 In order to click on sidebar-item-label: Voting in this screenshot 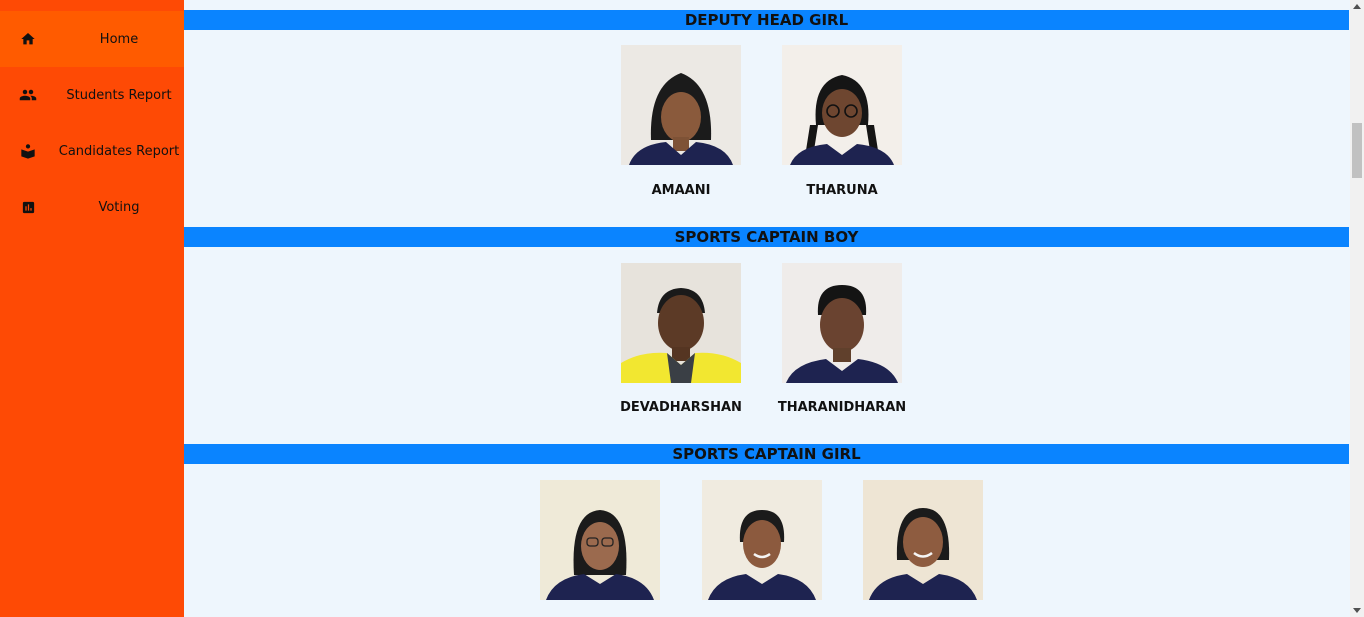, I will do `click(119, 207)`.